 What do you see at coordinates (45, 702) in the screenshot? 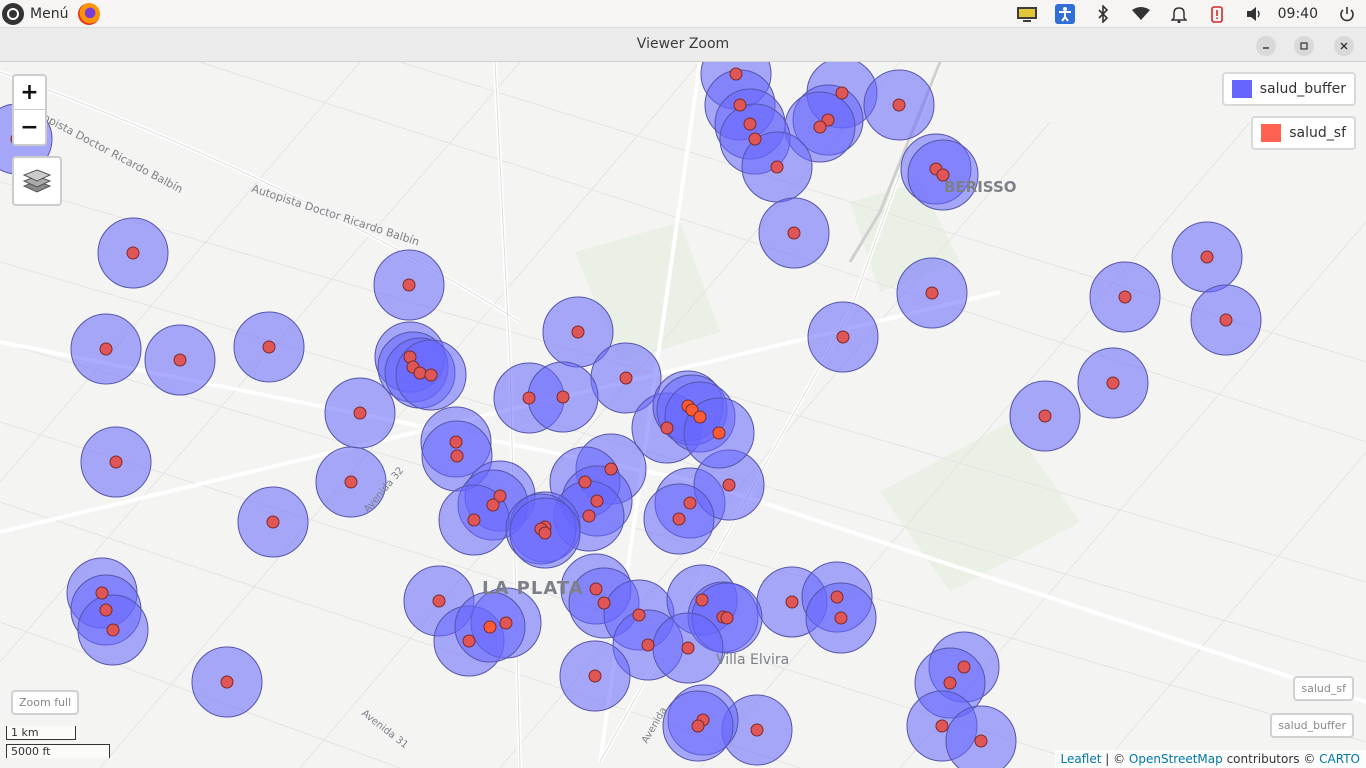
I see `zoom-full-button: Zoom full` at bounding box center [45, 702].